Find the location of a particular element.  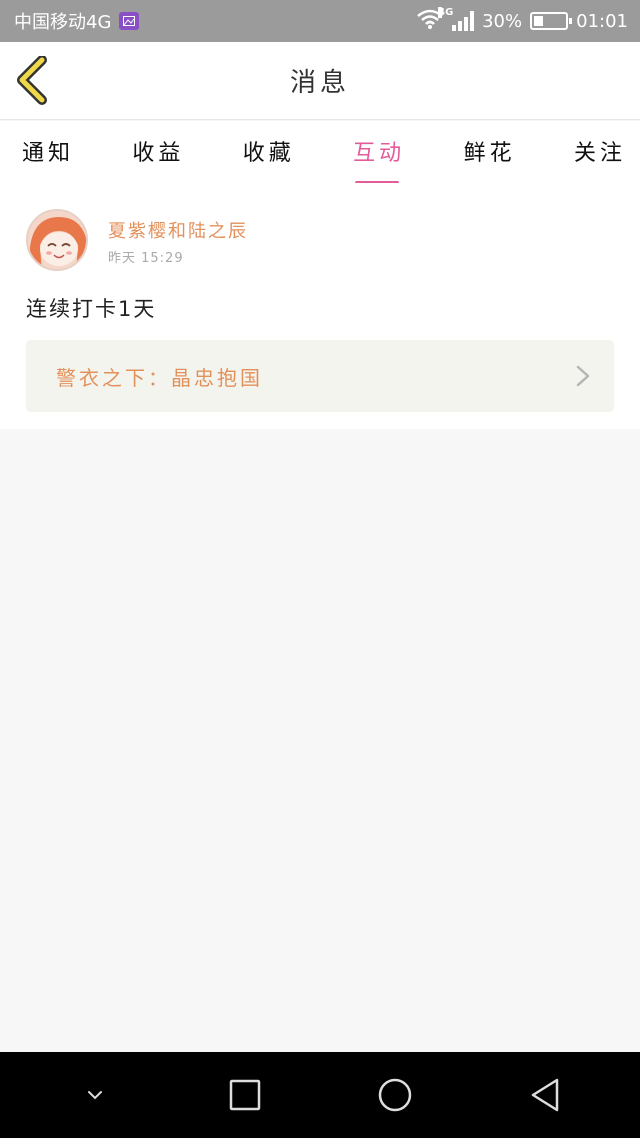

square-icon is located at coordinates (245, 1095).